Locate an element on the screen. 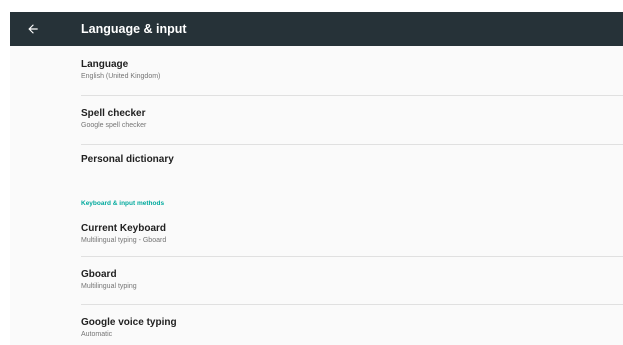  google-voice-typing-summary: Automatic is located at coordinates (97, 334).